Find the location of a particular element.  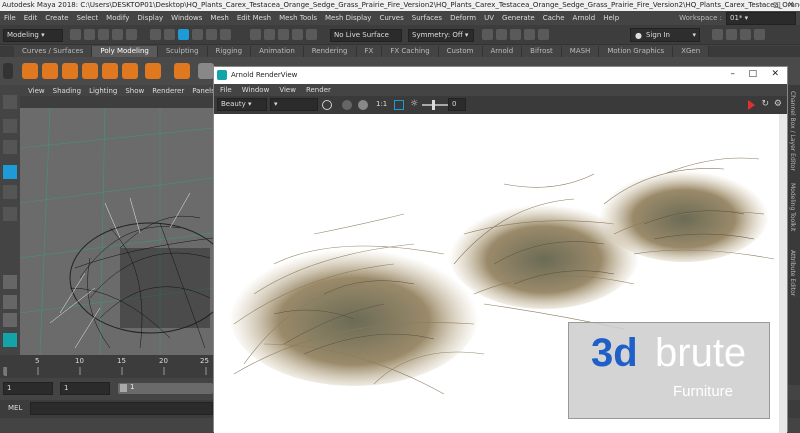

shelf-tab-rendering: Rendering is located at coordinates (330, 51).